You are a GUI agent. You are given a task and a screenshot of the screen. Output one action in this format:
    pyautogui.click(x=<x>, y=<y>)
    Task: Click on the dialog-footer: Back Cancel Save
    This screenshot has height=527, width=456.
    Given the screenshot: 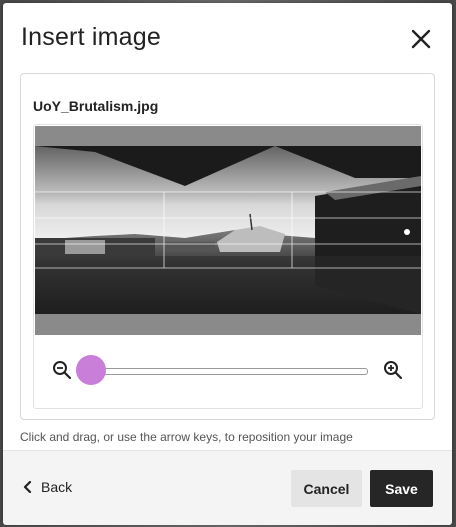 What is the action you would take?
    pyautogui.click(x=227, y=487)
    